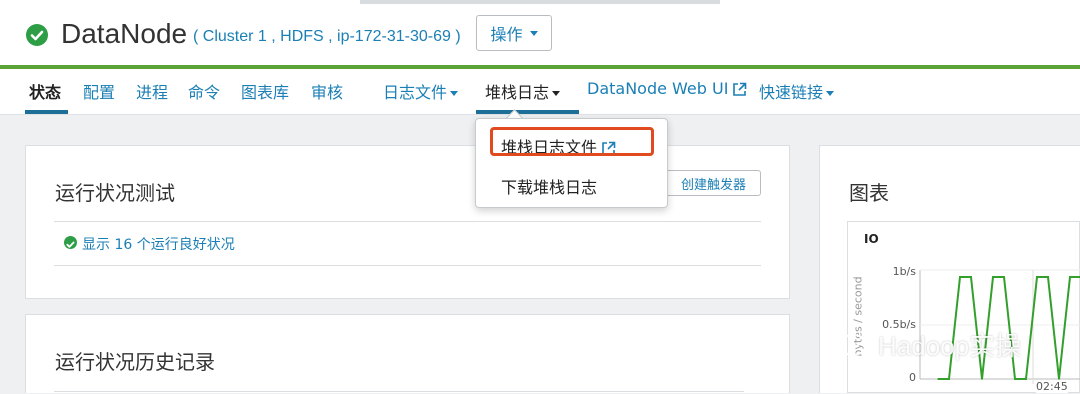 The width and height of the screenshot is (1080, 394). Describe the element at coordinates (740, 89) in the screenshot. I see `external-link-icon` at that location.